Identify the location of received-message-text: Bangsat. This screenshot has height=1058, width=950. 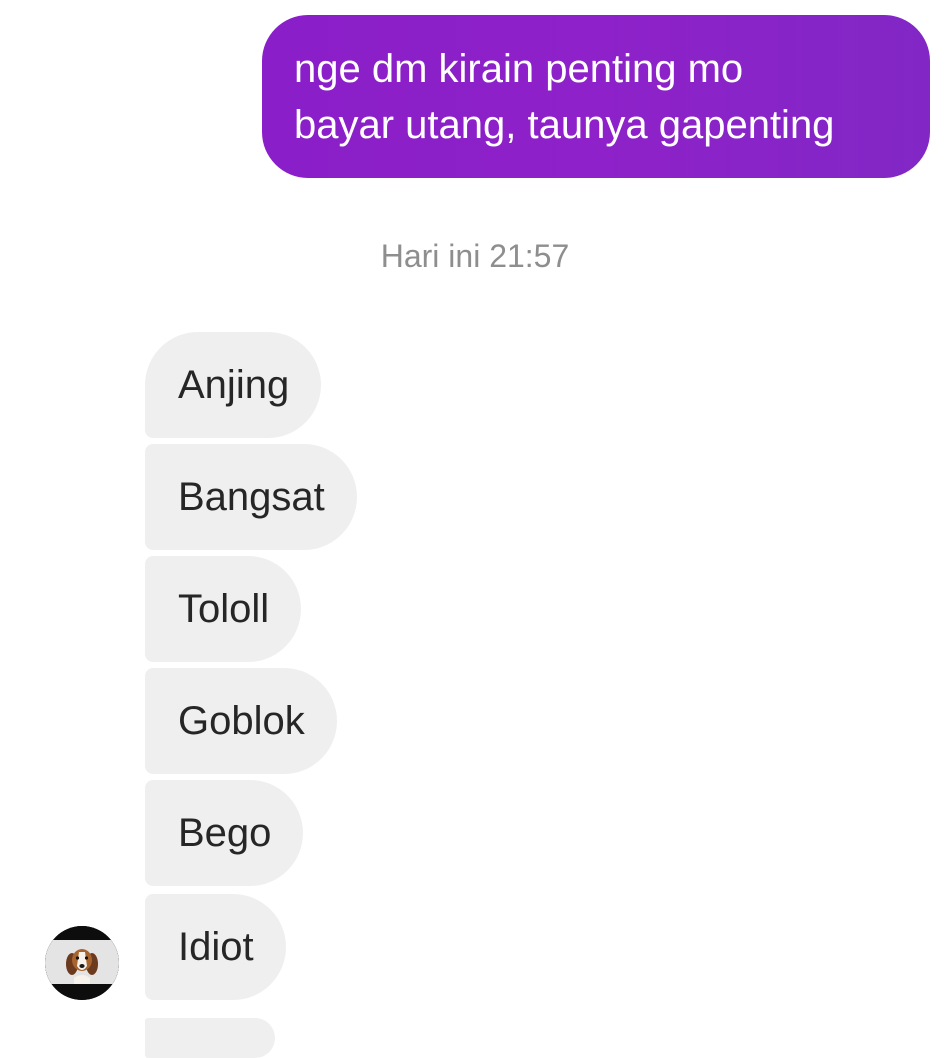
(251, 497).